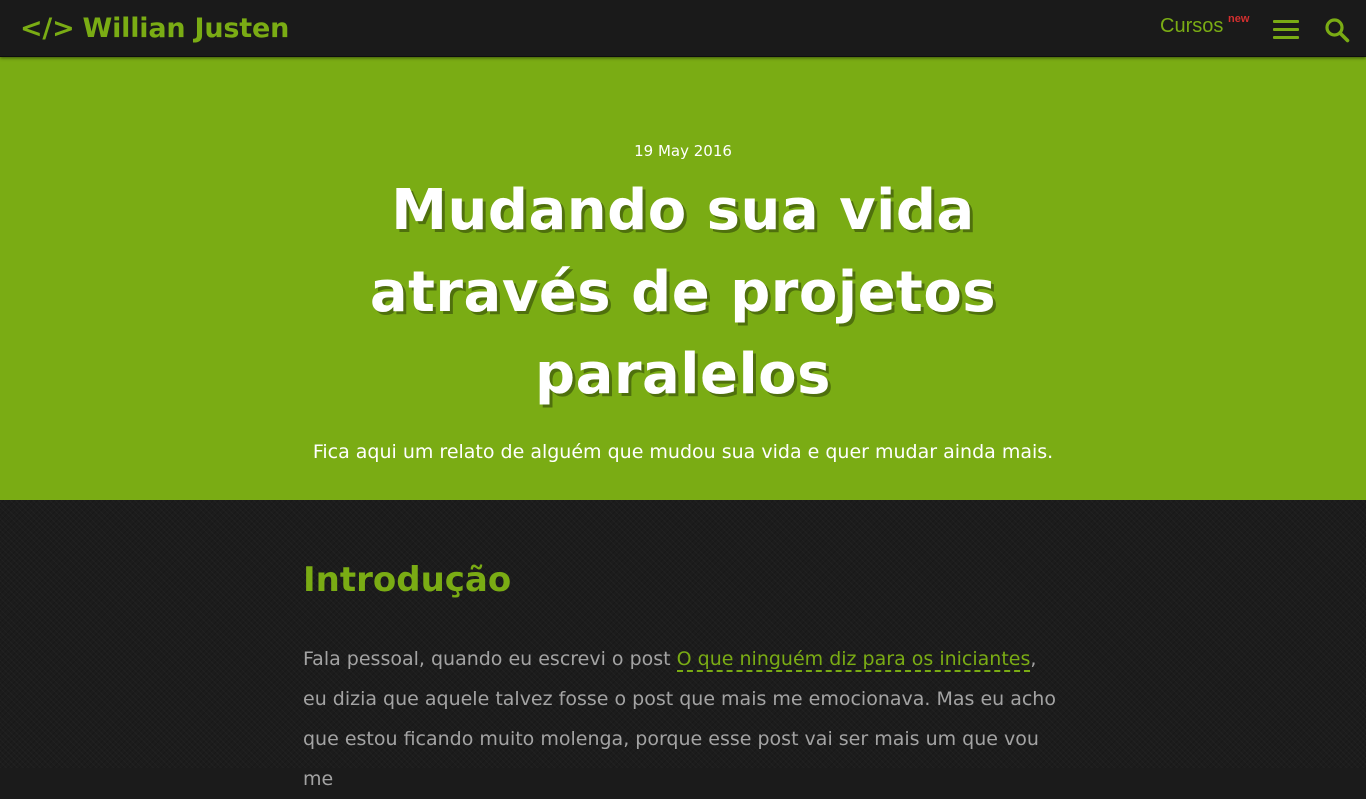 The width and height of the screenshot is (1366, 799). I want to click on nav-cursos-label: Cursos, so click(1192, 26).